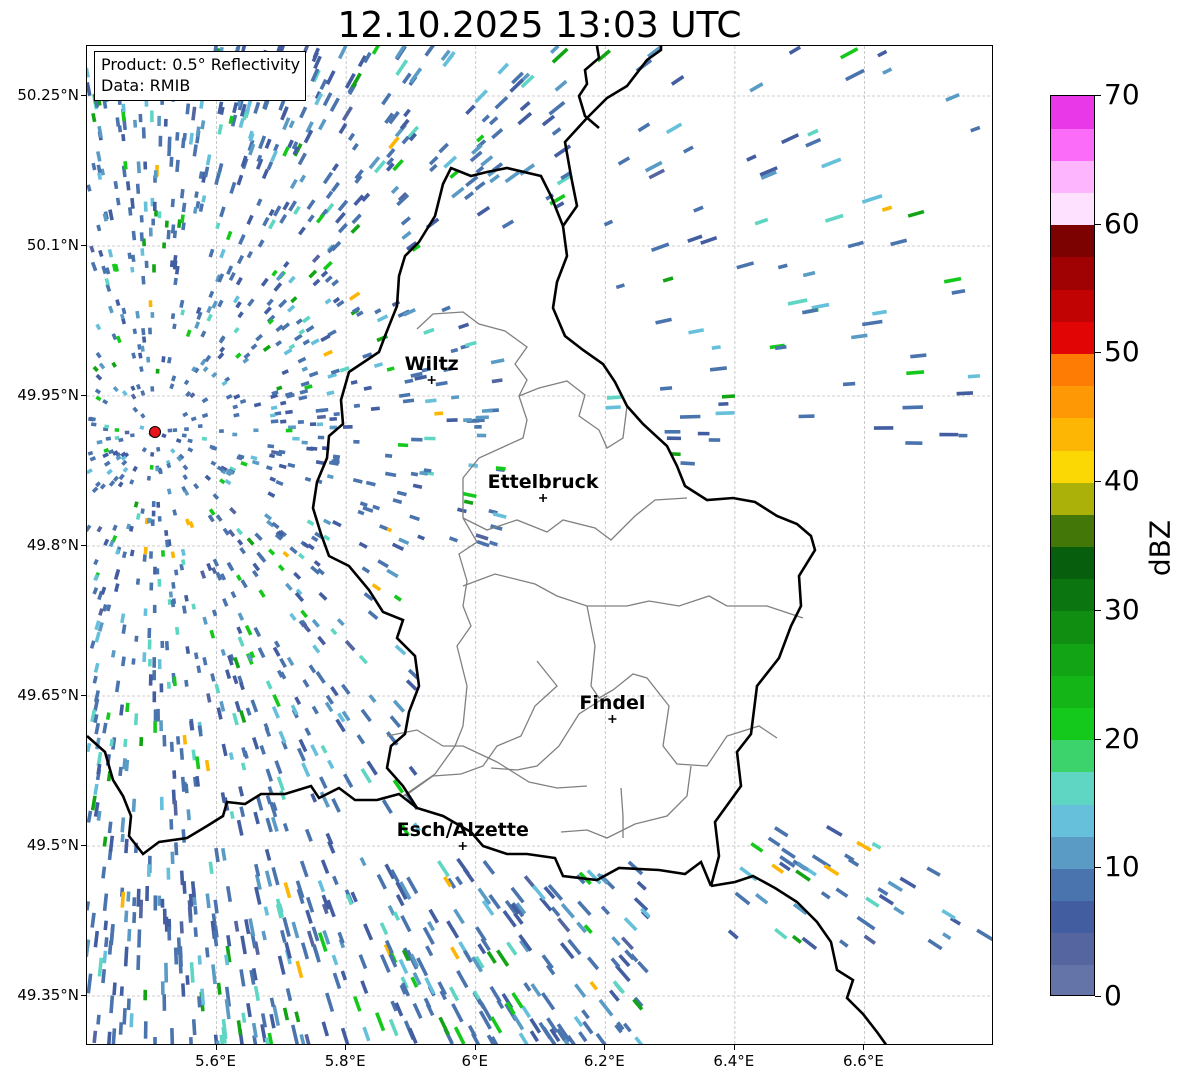 This screenshot has width=1184, height=1081. I want to click on colorbar-tick-label: 0, so click(1113, 995).